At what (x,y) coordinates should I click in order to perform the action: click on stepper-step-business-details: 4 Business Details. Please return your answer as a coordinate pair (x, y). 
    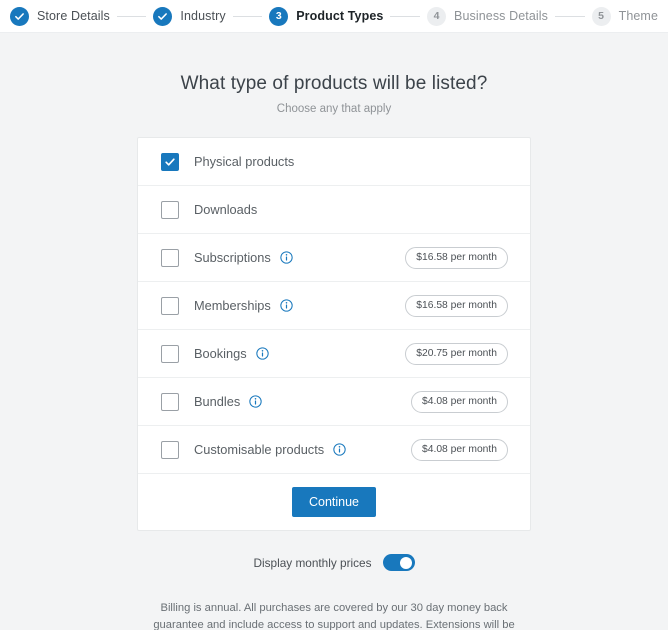
    Looking at the image, I should click on (488, 16).